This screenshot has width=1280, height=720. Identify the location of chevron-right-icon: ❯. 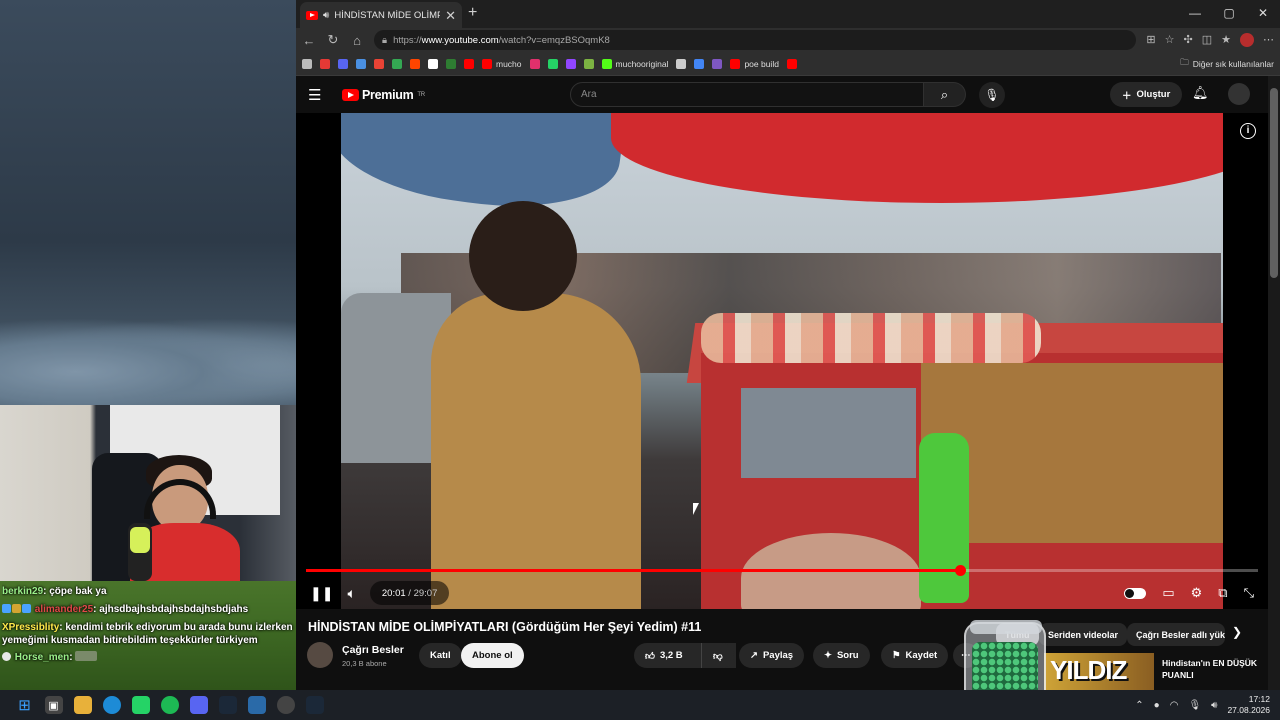
(1237, 632).